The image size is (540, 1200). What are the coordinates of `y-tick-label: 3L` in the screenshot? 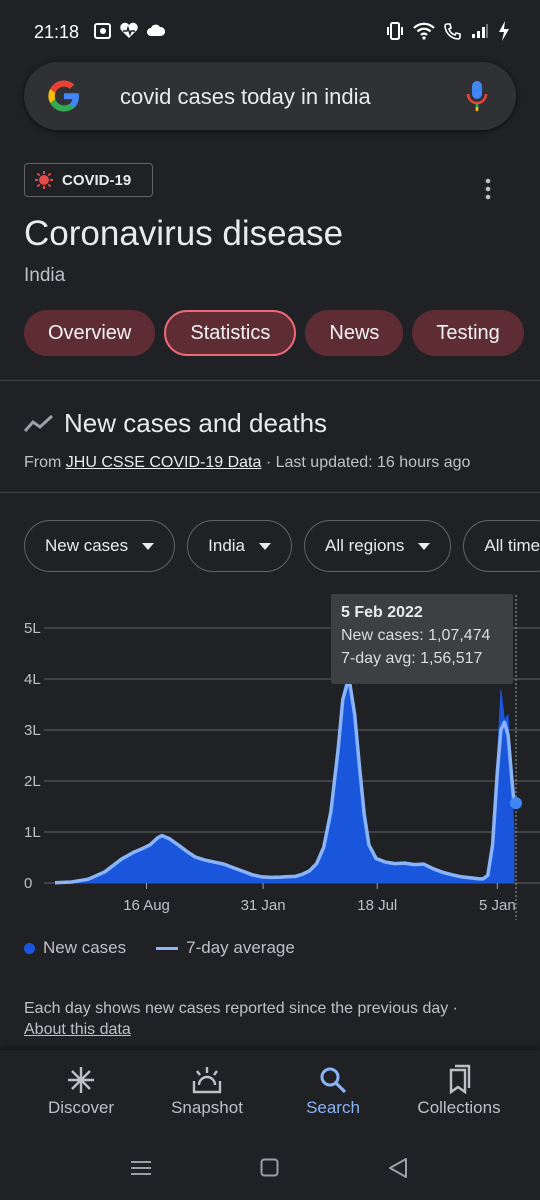 It's located at (32, 730).